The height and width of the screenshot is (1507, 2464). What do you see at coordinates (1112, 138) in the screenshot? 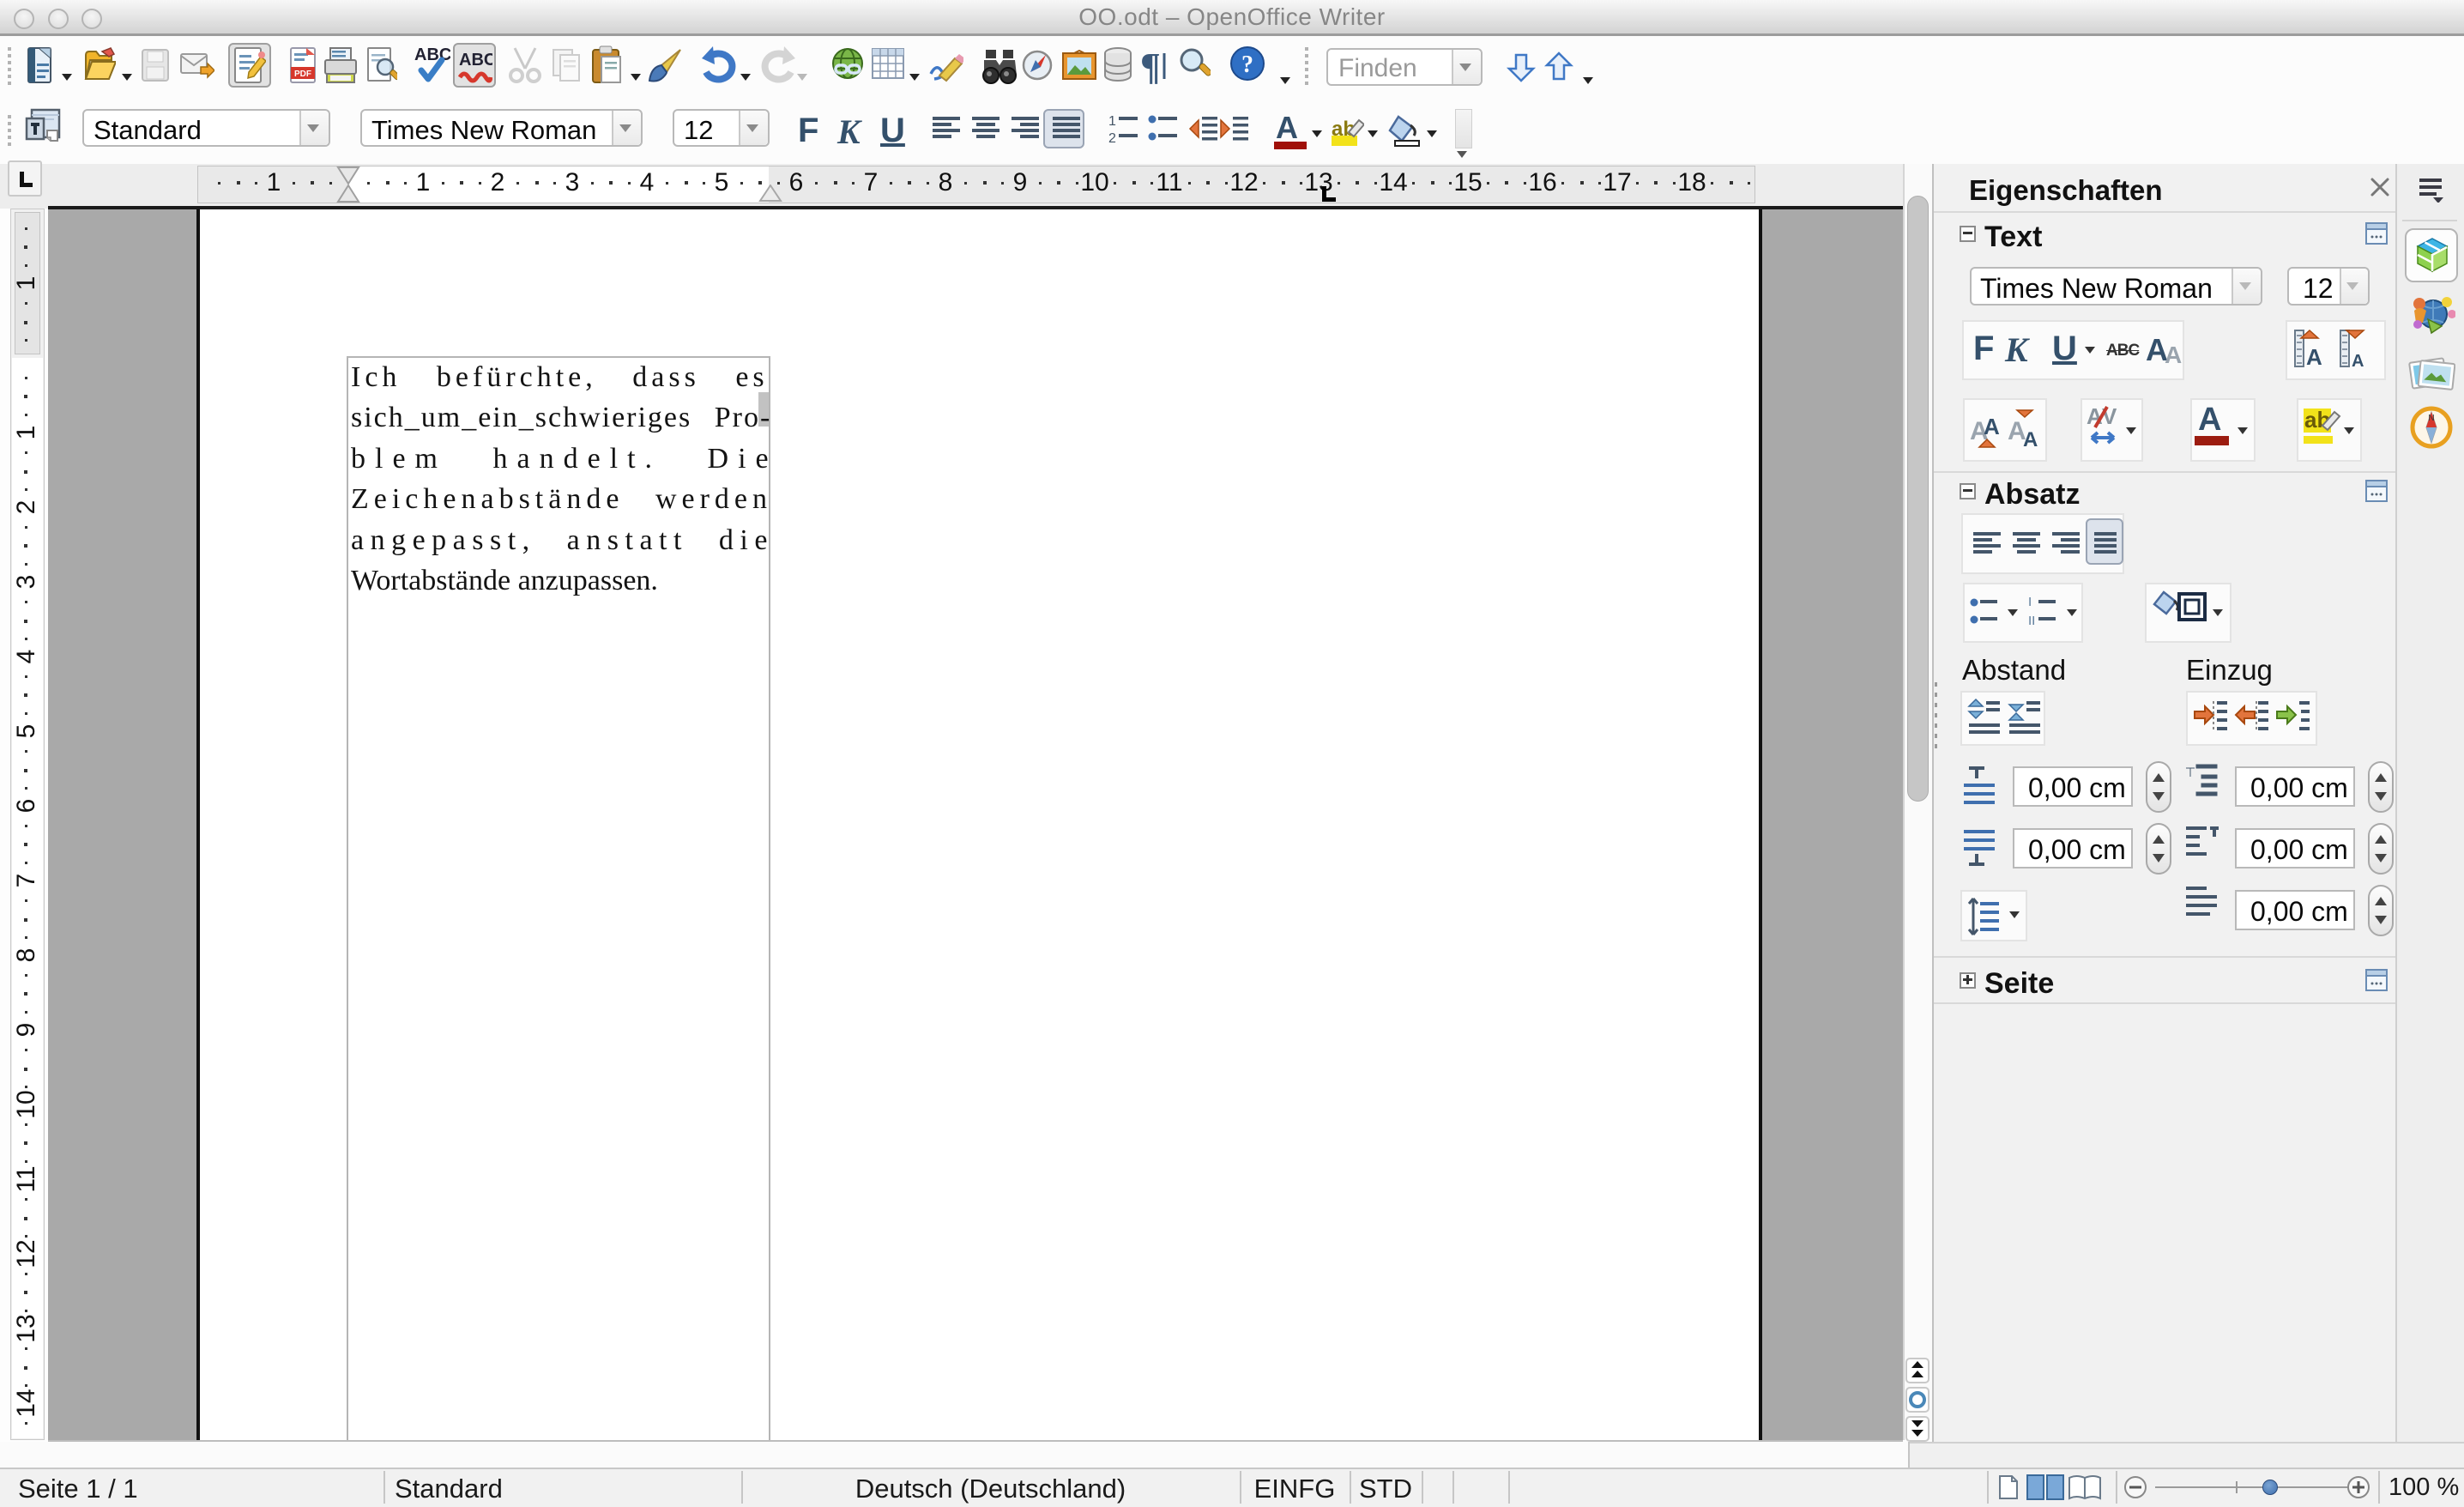
I see `svg-text: 2` at bounding box center [1112, 138].